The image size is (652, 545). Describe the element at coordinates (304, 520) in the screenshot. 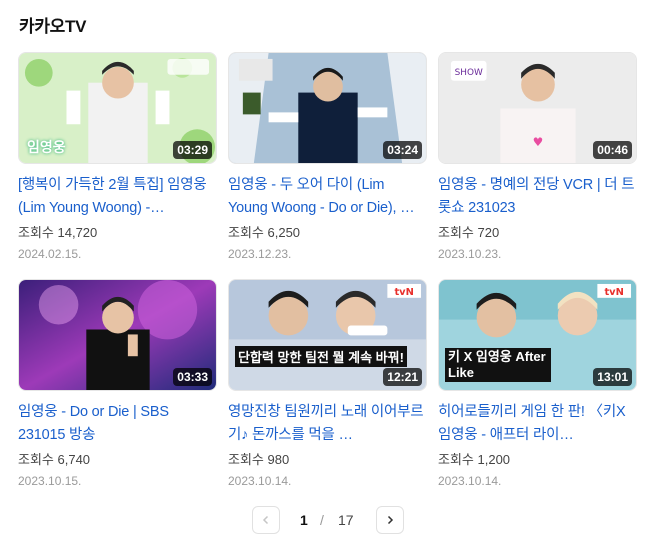

I see `current-page: 1` at that location.